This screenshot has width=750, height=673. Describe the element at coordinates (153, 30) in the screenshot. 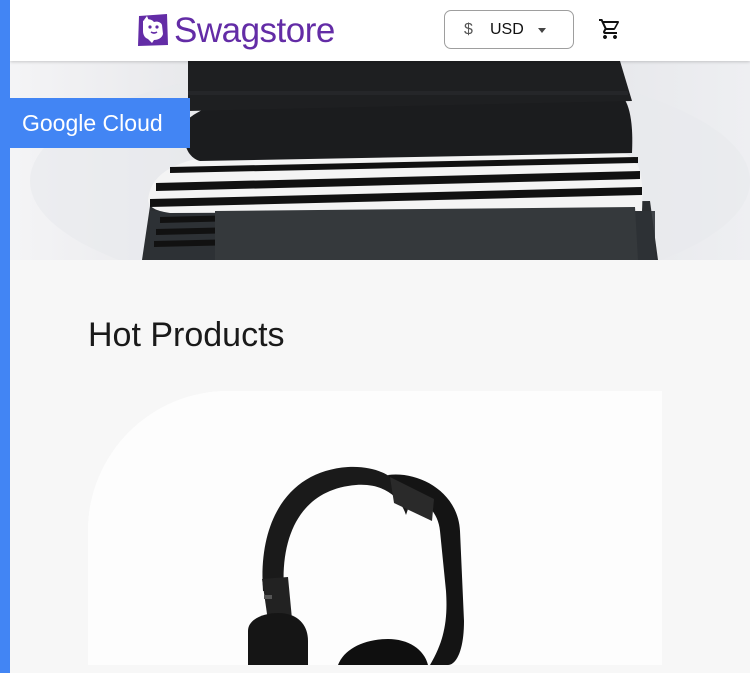

I see `dog-logo-icon` at that location.